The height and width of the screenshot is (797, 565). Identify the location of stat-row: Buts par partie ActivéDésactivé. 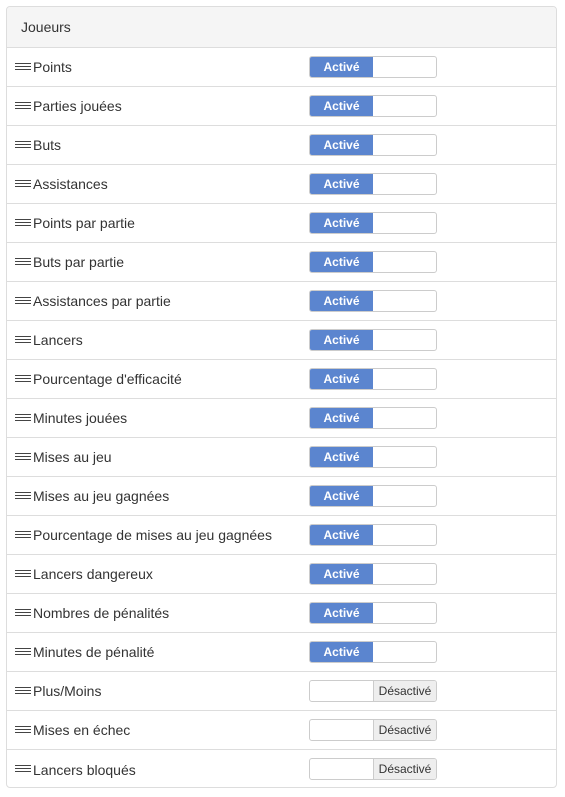
(281, 262).